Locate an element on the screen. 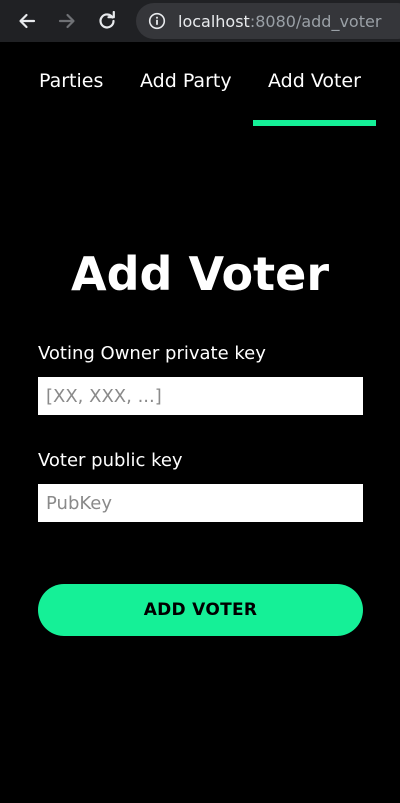 The height and width of the screenshot is (803, 400). arrow-right-icon is located at coordinates (66, 21).